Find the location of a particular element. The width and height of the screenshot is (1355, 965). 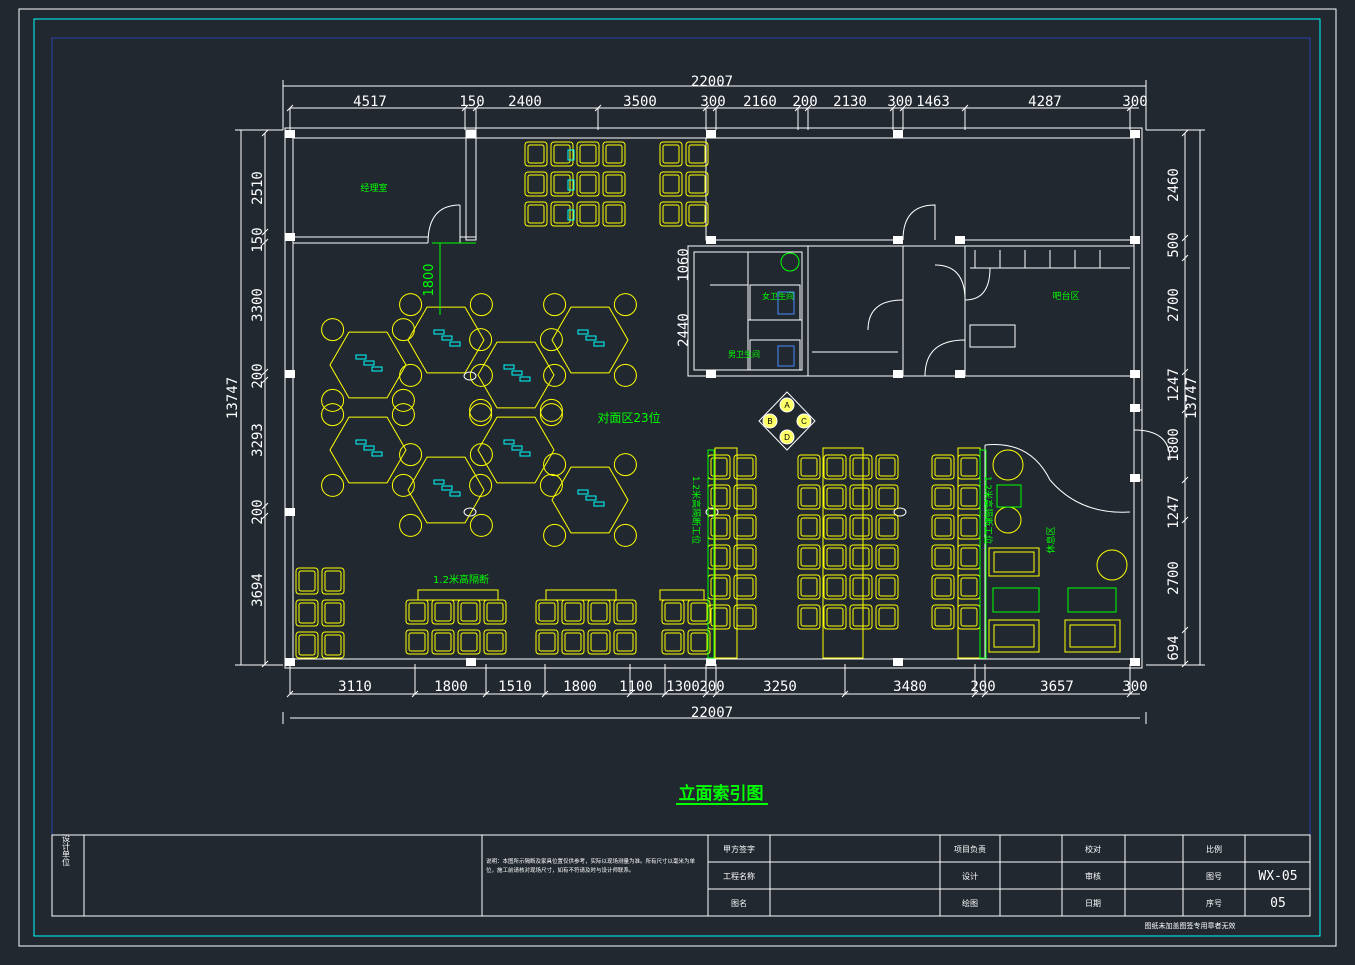

tb-drawing-no-label: 图号 is located at coordinates (1214, 876).